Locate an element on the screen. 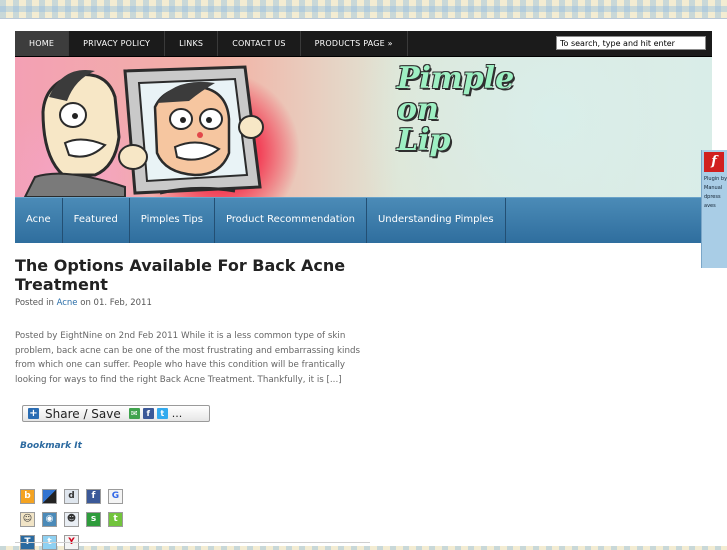 The width and height of the screenshot is (727, 550). digg-icon: d is located at coordinates (71, 496).